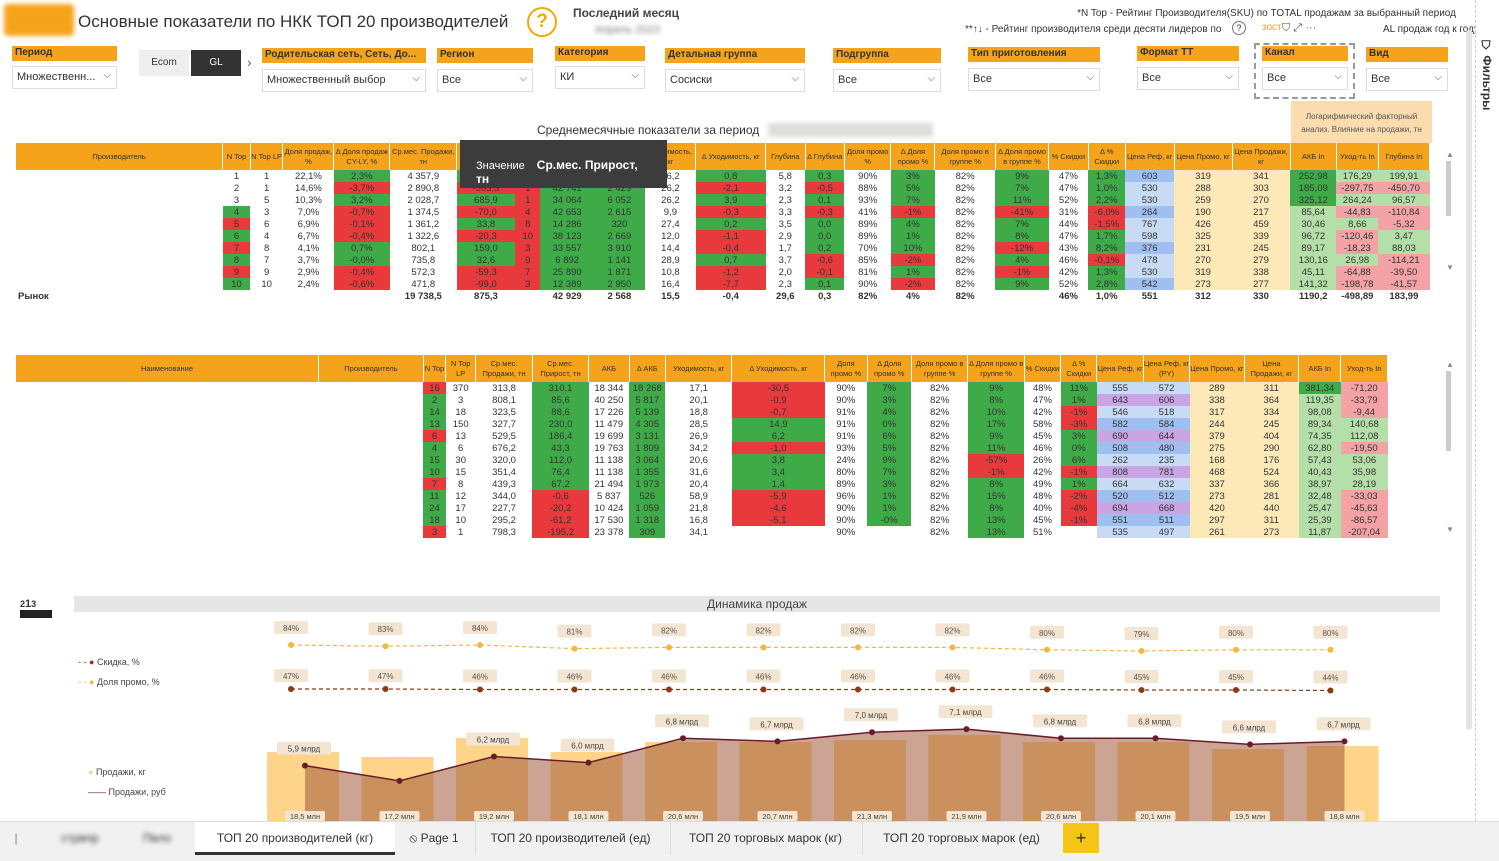 The image size is (1499, 861). What do you see at coordinates (16, 838) in the screenshot?
I see `tabs-left-arrow: |` at bounding box center [16, 838].